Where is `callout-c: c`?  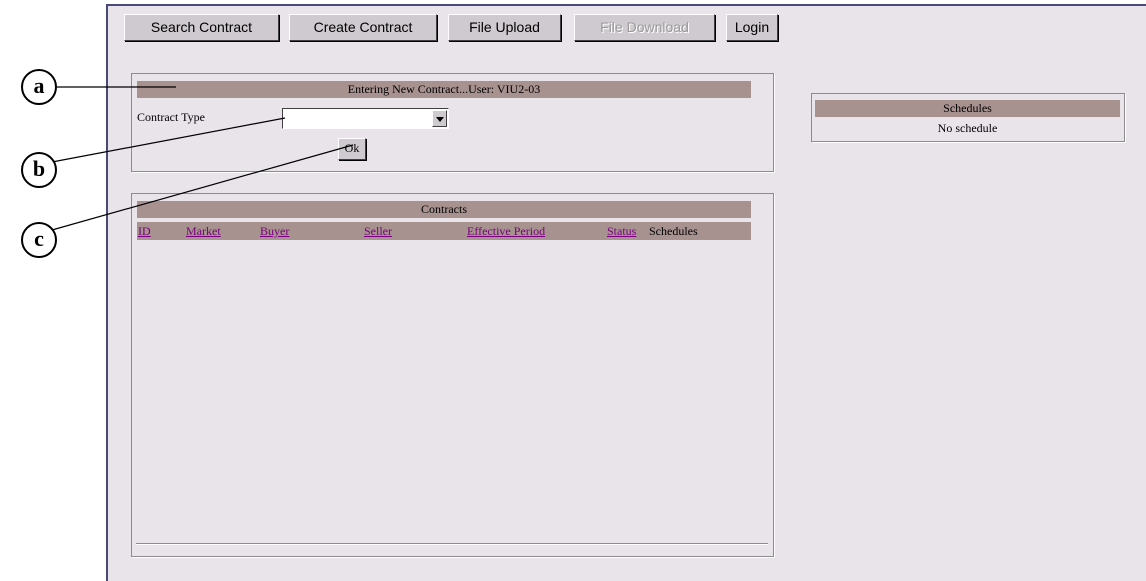 callout-c: c is located at coordinates (39, 240).